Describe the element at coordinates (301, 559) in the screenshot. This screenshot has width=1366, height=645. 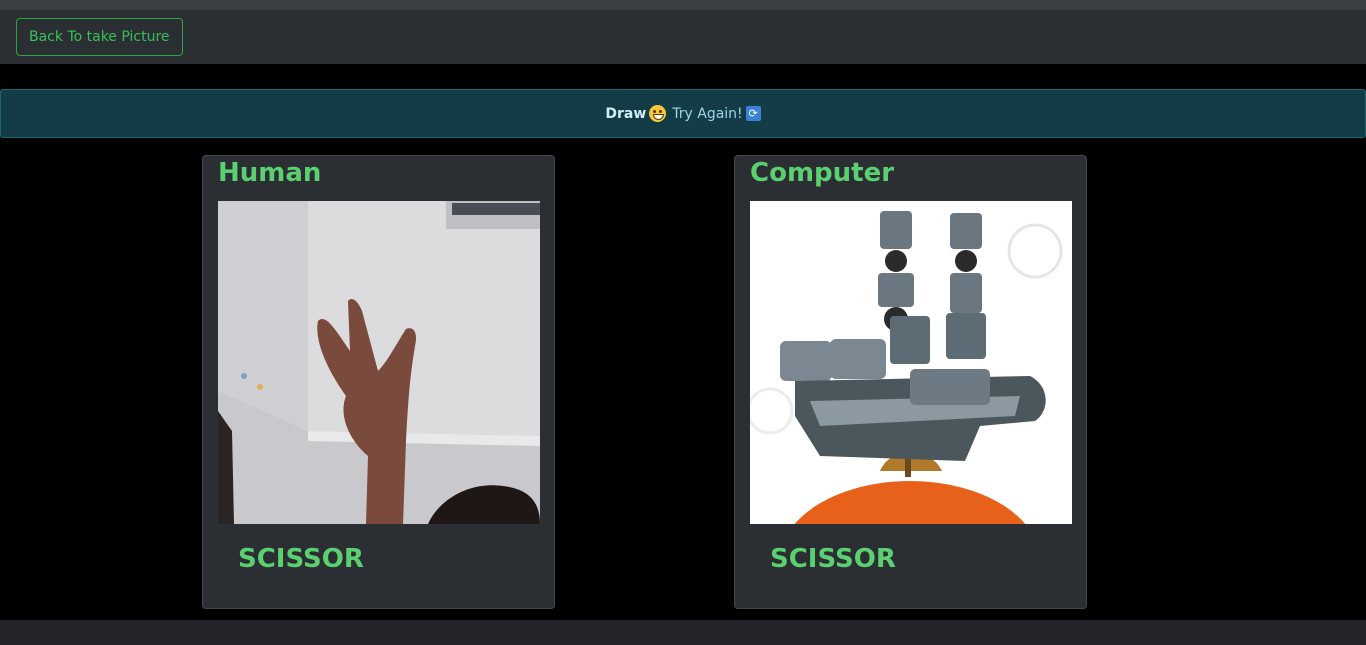
I see `human-choice: SCISSOR` at that location.